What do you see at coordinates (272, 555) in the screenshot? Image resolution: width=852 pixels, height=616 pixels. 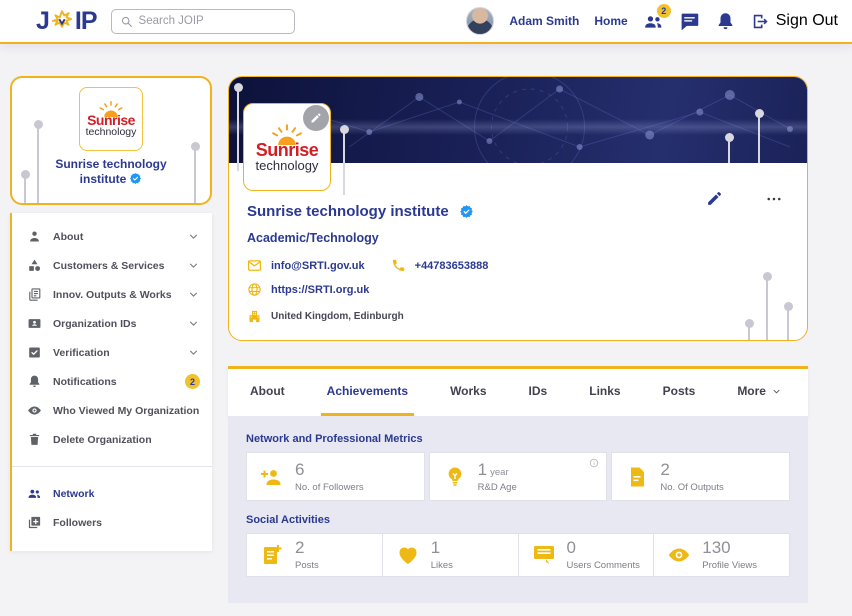 I see `post-add-icon` at bounding box center [272, 555].